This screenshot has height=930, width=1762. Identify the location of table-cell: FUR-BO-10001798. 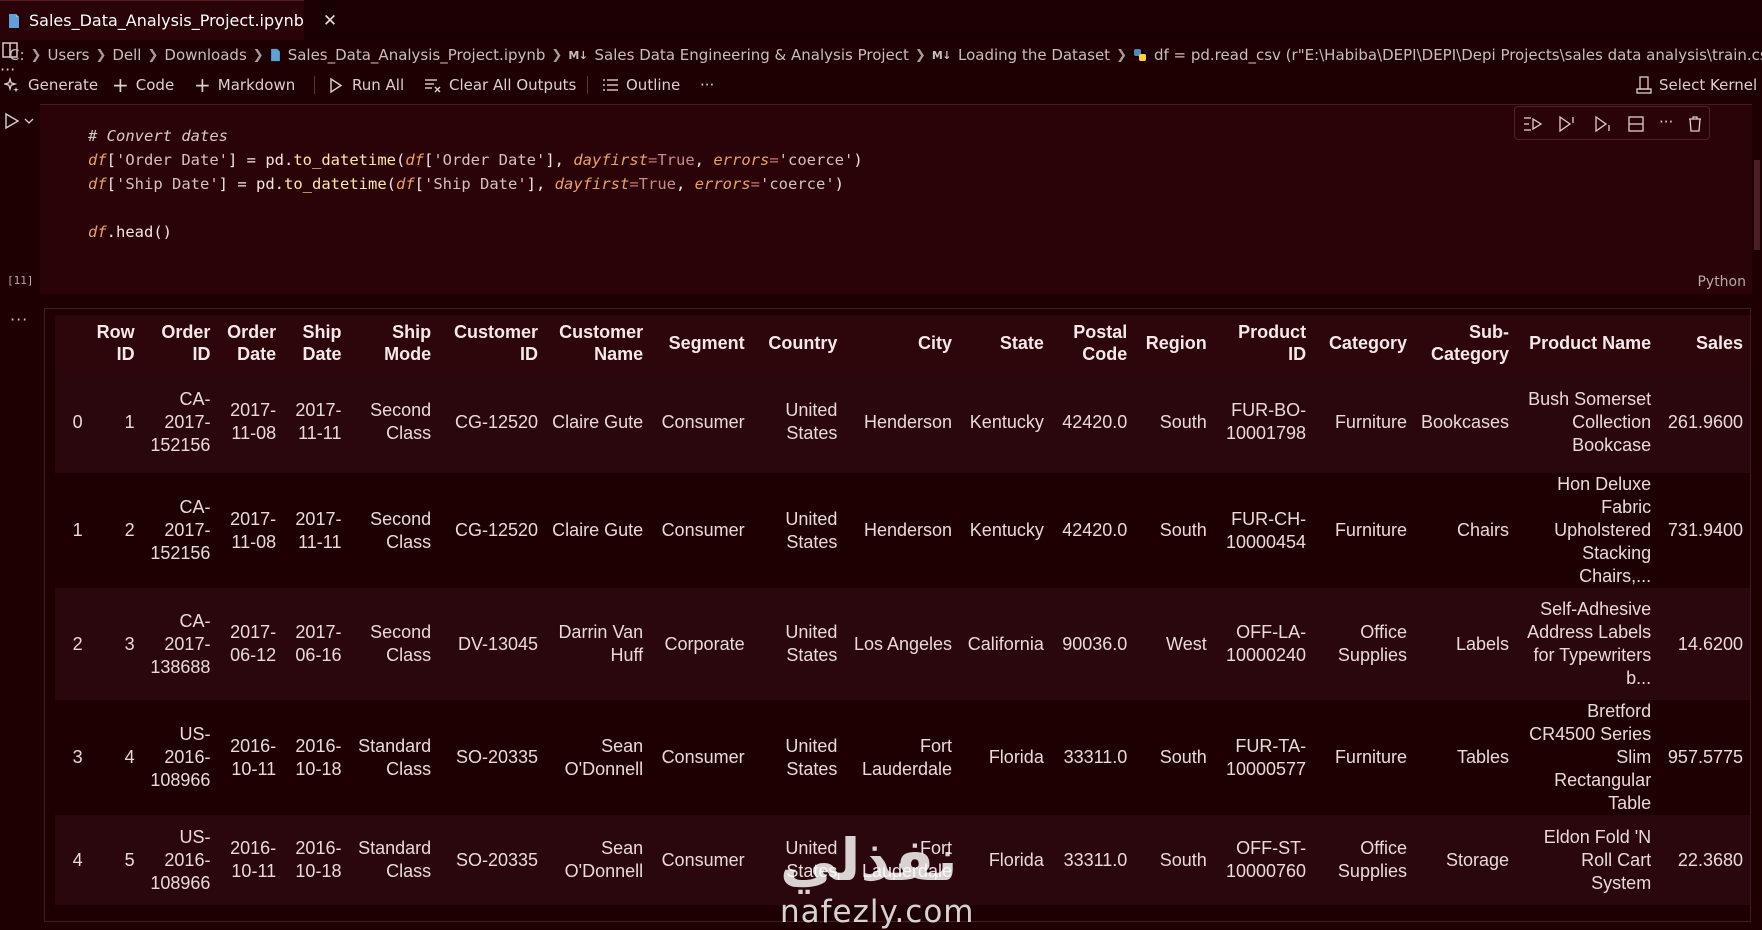
(1266, 421).